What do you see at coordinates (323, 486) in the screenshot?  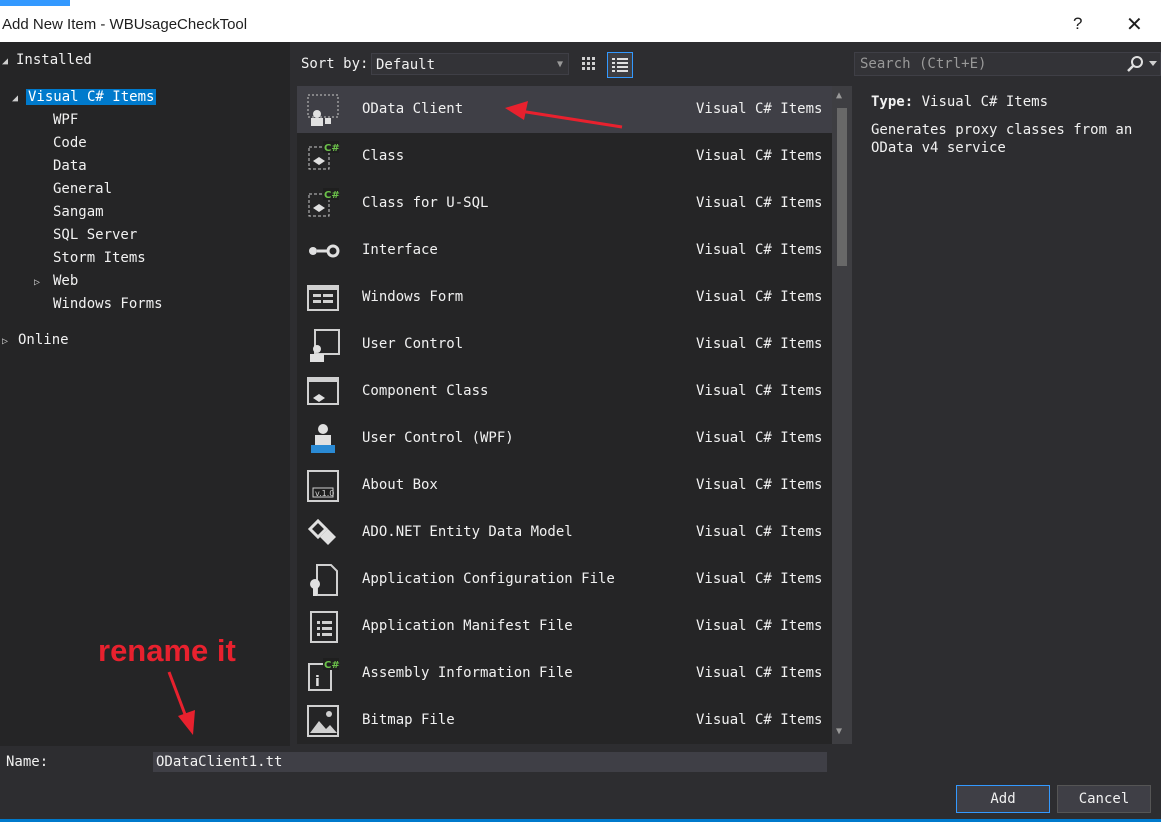 I see `about-box-icon: v.1.0` at bounding box center [323, 486].